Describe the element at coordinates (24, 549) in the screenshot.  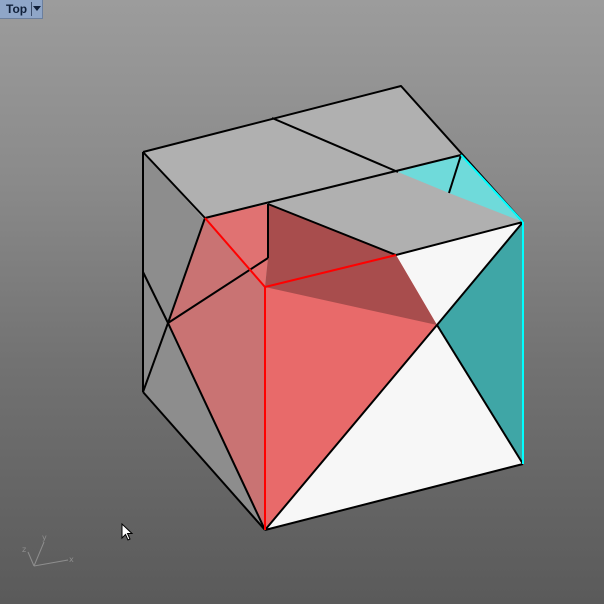
I see `axis-z-label: z` at that location.